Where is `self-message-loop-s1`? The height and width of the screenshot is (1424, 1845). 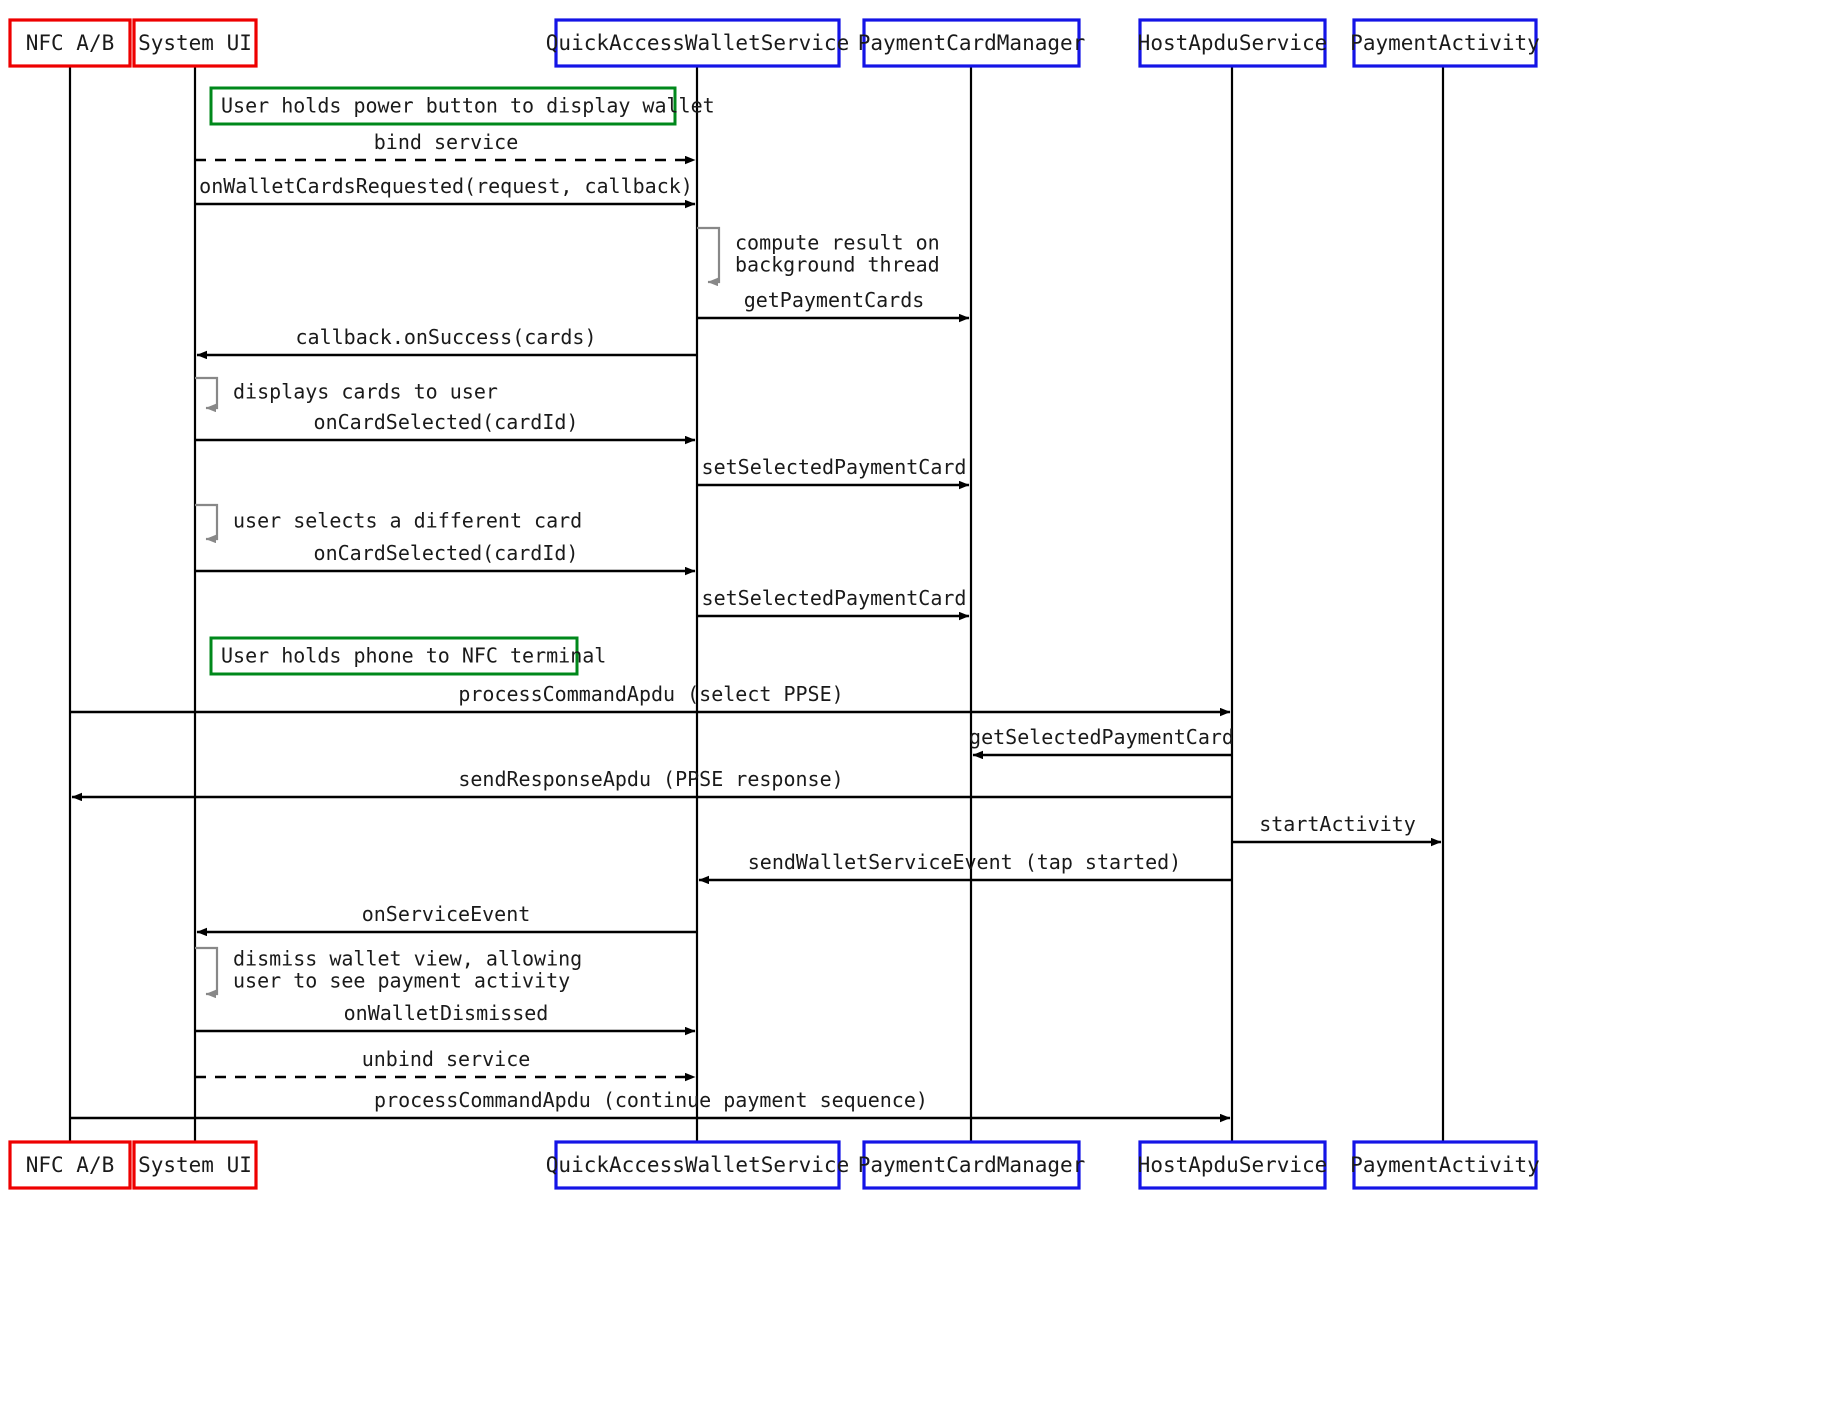
self-message-loop-s1 is located at coordinates (709, 256).